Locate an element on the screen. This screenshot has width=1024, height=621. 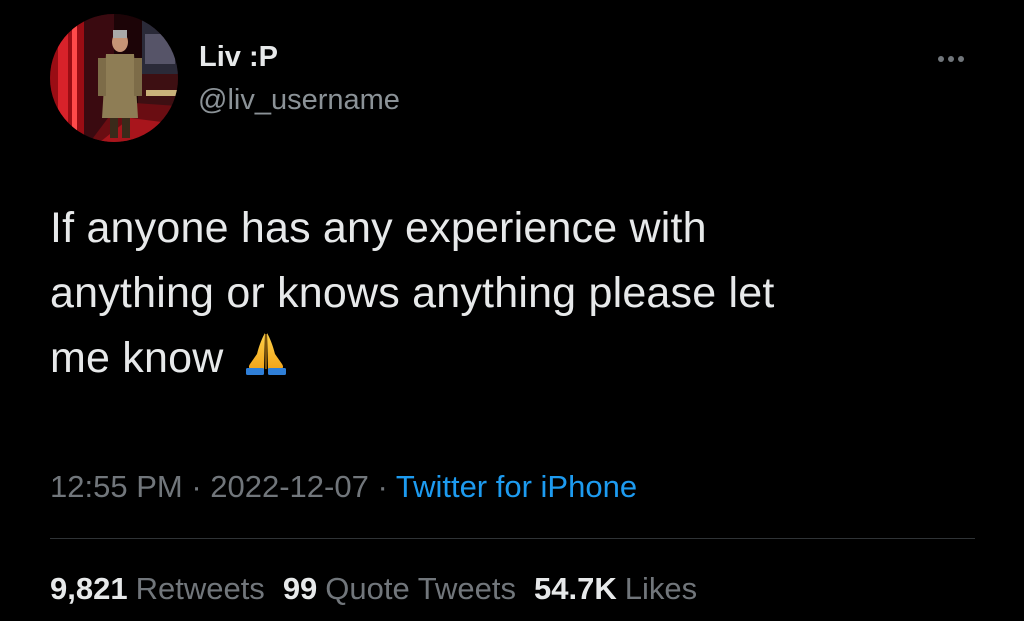
retweets-stat: 9,821 Retweets is located at coordinates (157, 589).